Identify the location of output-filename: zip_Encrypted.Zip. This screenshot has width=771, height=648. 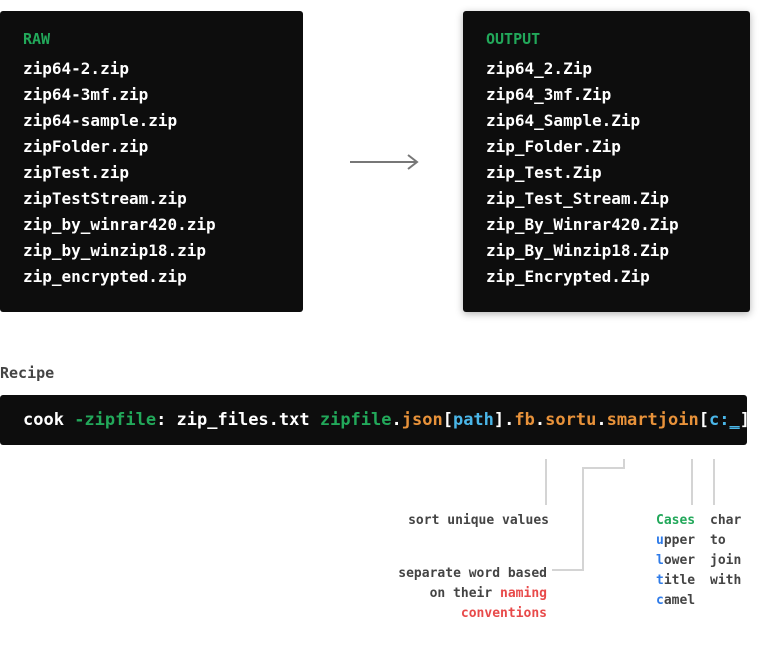
(568, 276).